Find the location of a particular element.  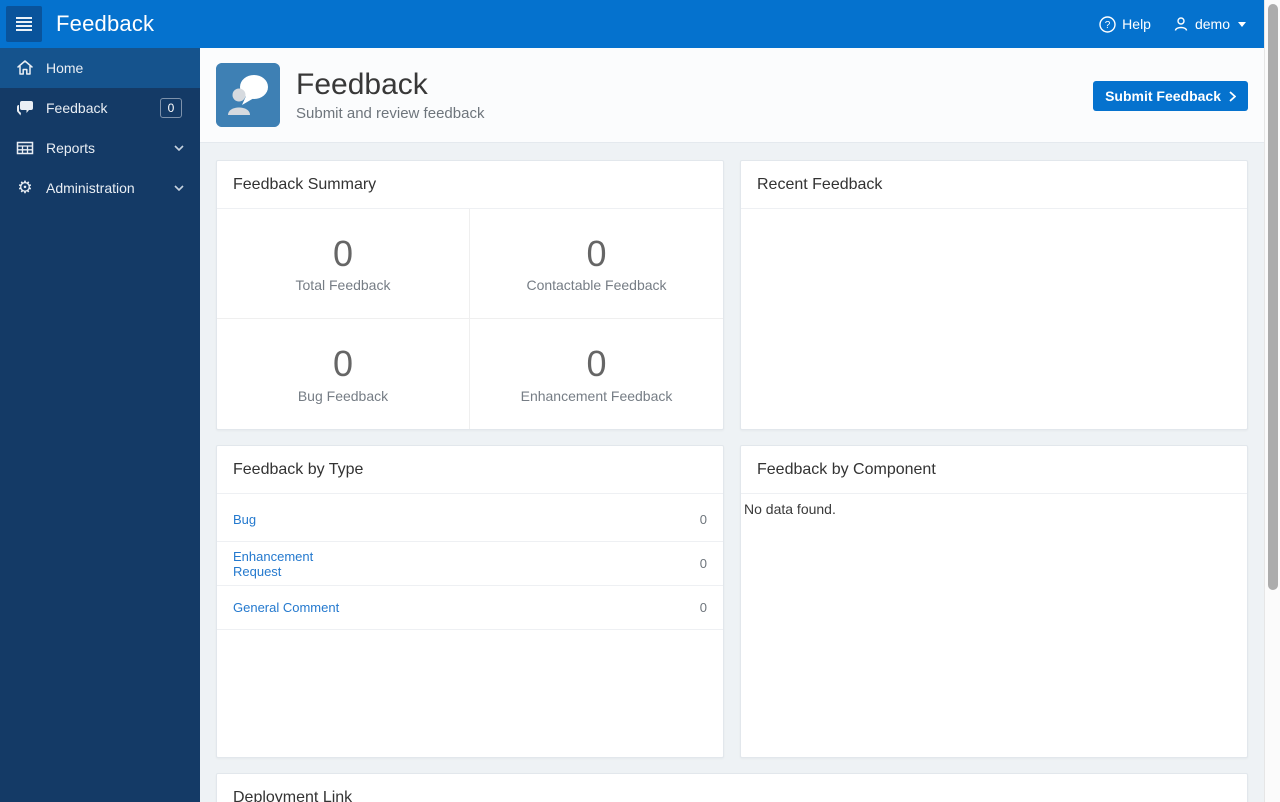

card-title: Feedback Summary is located at coordinates (470, 185).